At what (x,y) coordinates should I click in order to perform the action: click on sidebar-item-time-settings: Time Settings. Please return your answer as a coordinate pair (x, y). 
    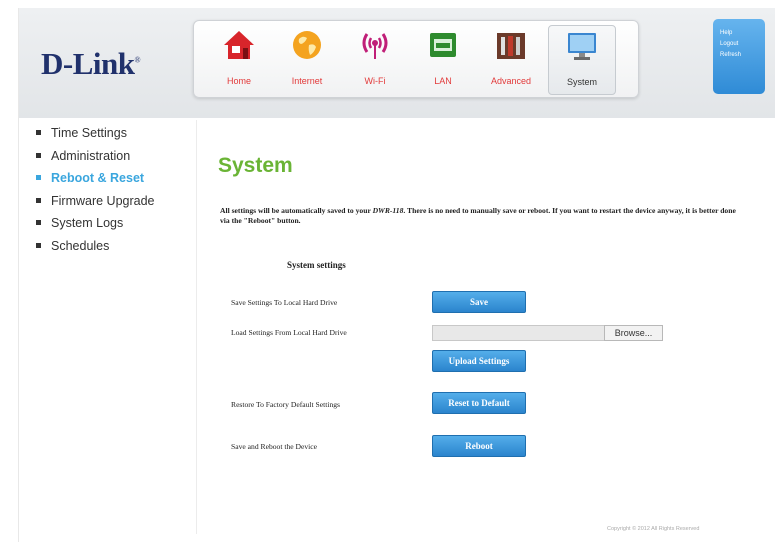
    Looking at the image, I should click on (95, 137).